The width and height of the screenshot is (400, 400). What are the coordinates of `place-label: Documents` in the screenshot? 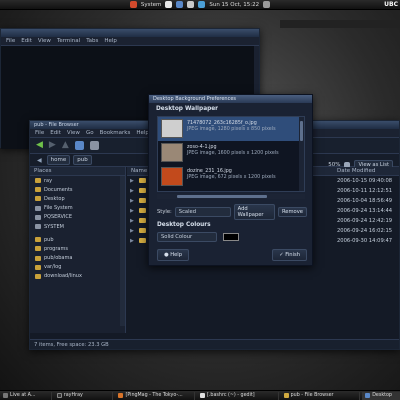 It's located at (58, 189).